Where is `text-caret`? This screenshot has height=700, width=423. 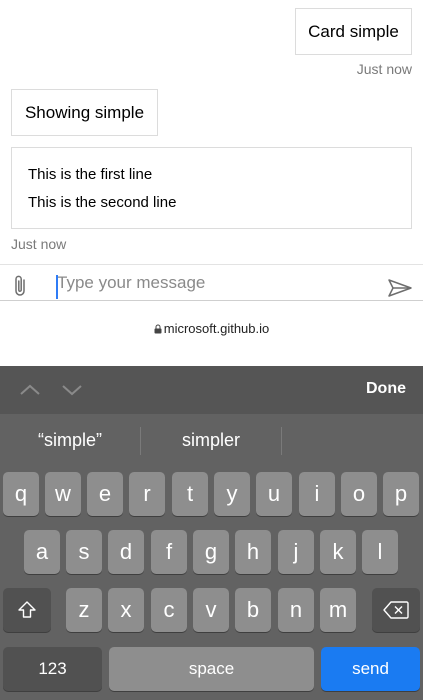 text-caret is located at coordinates (57, 287).